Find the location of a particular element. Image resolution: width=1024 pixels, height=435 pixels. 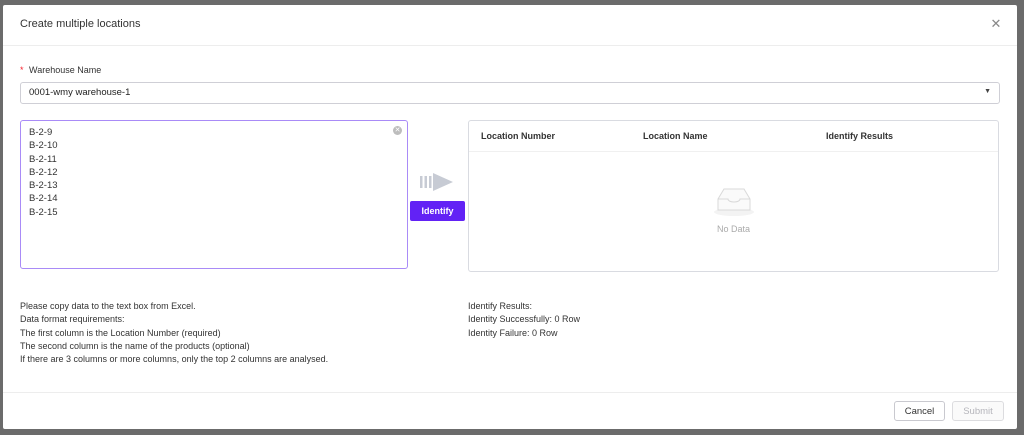

input-line: B-2-9 is located at coordinates (41, 132).